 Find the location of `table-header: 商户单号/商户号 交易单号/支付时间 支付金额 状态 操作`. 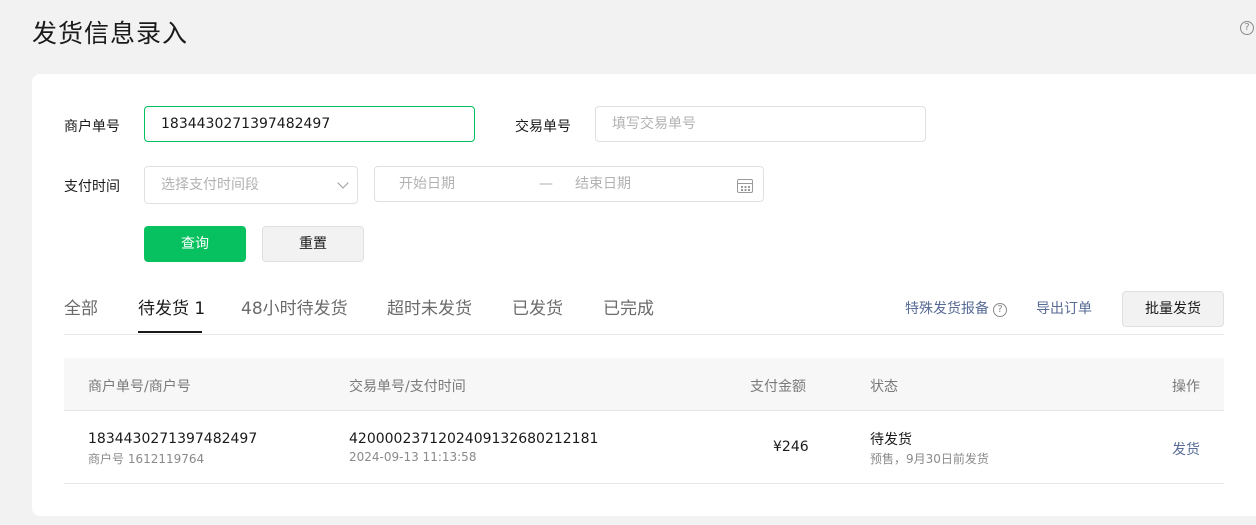

table-header: 商户单号/商户号 交易单号/支付时间 支付金额 状态 操作 is located at coordinates (644, 384).